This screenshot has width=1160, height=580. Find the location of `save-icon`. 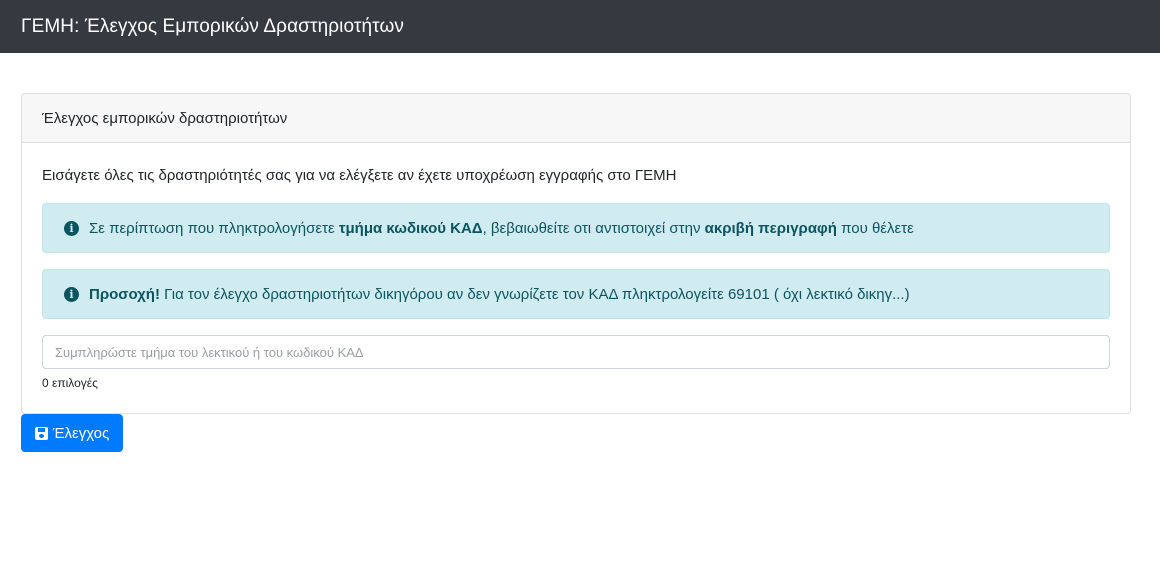

save-icon is located at coordinates (41, 433).